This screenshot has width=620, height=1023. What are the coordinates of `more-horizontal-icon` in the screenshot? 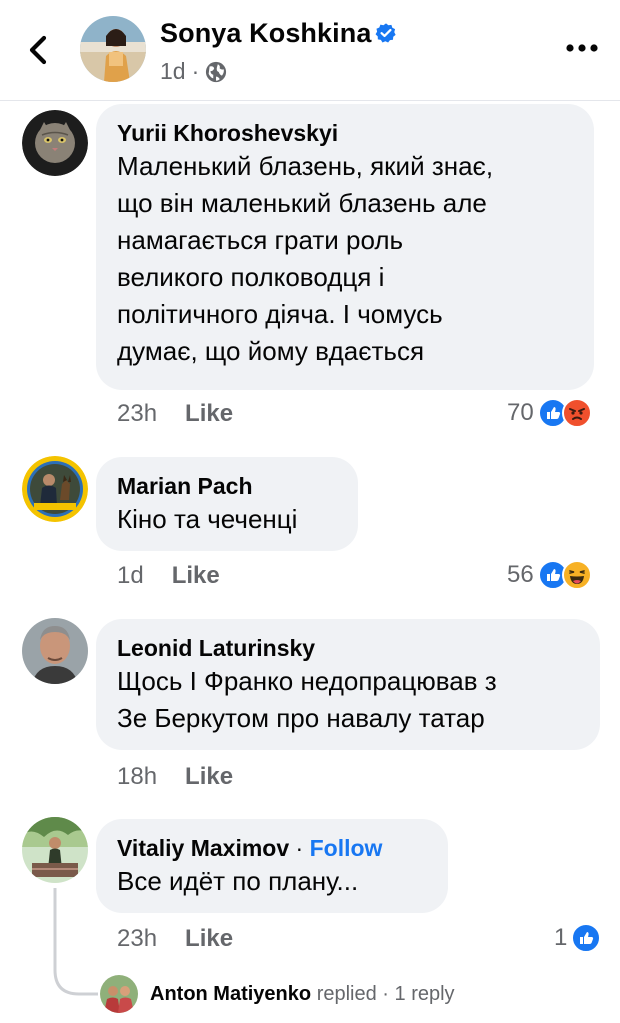 It's located at (582, 48).